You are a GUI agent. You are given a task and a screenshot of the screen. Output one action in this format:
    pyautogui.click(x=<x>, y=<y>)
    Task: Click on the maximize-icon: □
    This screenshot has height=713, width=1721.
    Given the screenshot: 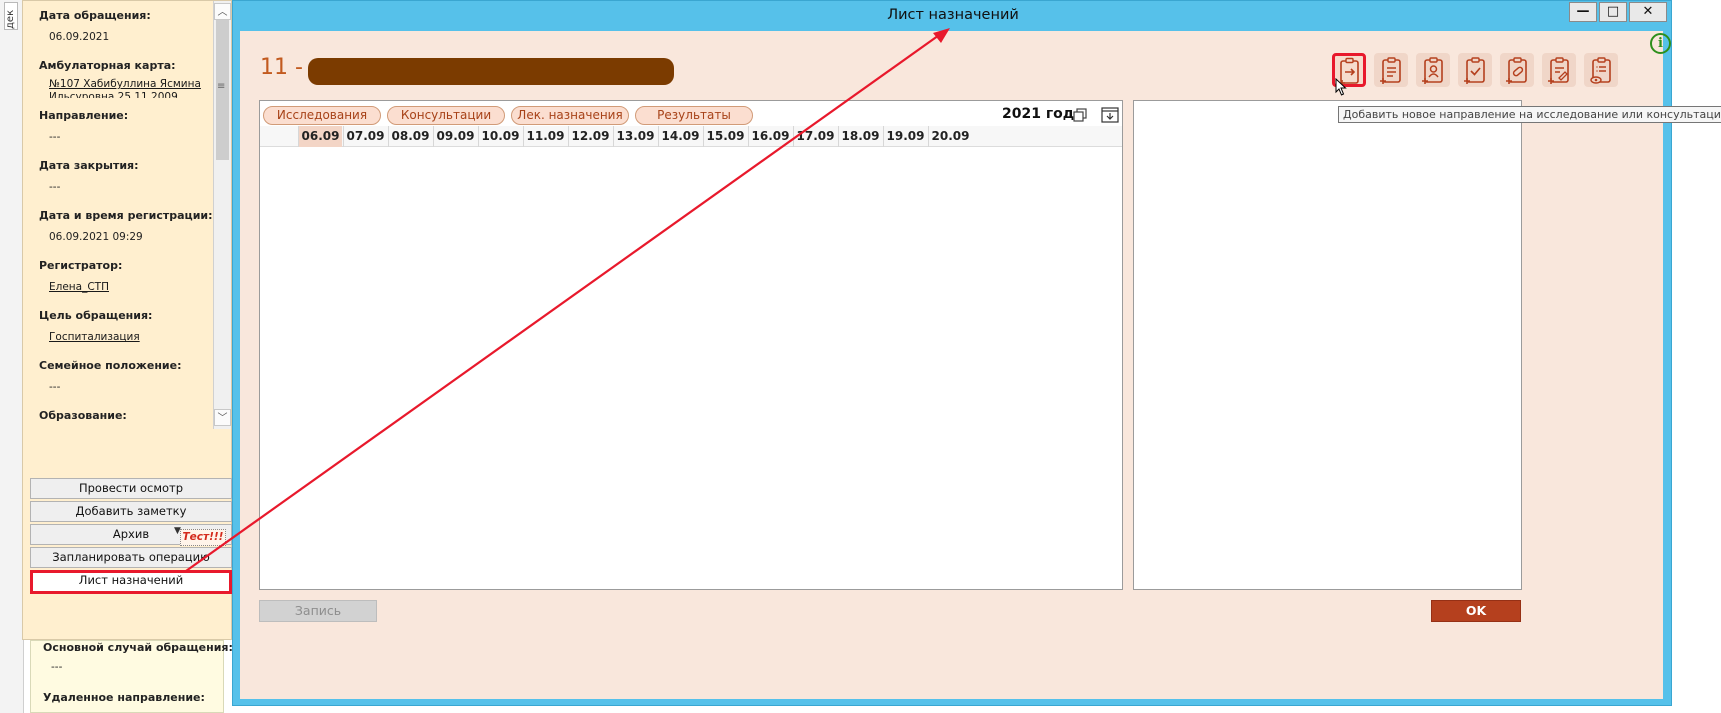 What is the action you would take?
    pyautogui.click(x=1613, y=12)
    